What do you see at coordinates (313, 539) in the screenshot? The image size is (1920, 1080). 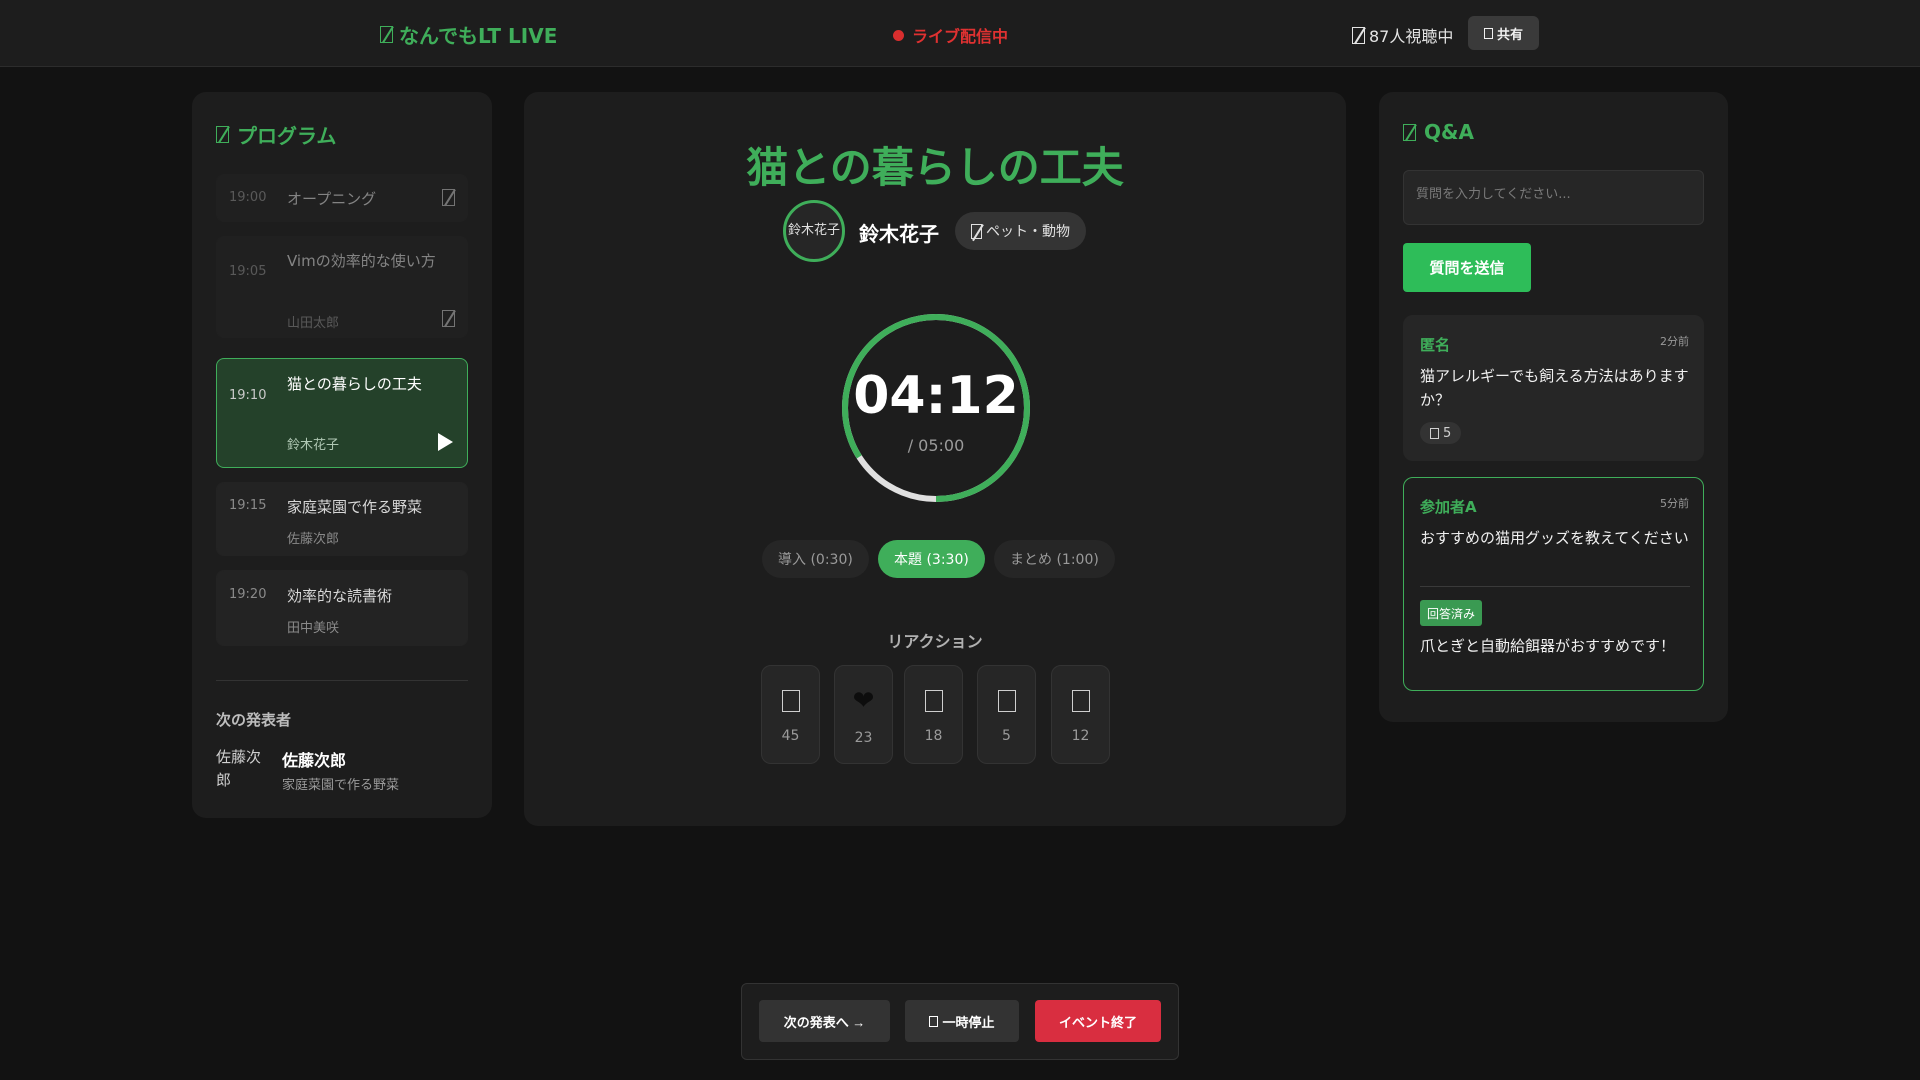 I see `program-item-speaker: 佐藤次郎` at bounding box center [313, 539].